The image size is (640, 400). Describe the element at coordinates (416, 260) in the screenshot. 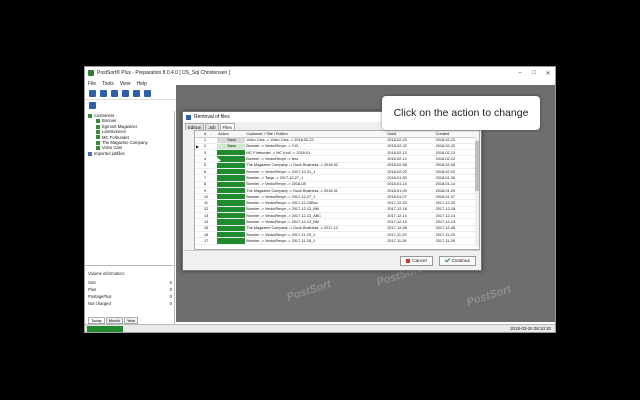

I see `cancel-button: Cancel` at that location.